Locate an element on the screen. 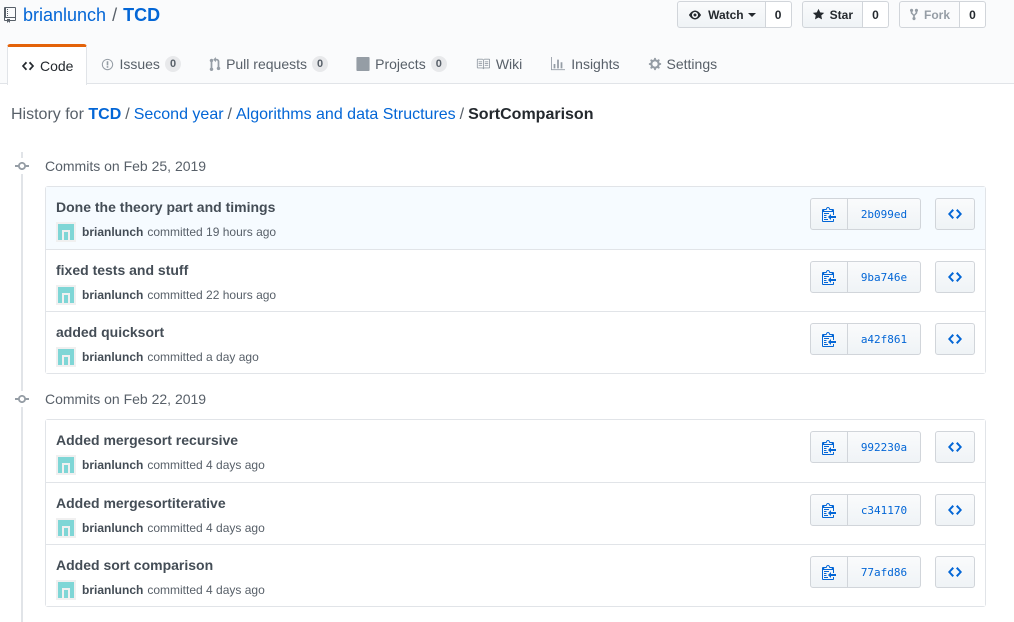 The width and height of the screenshot is (1014, 622). commit-message-link: Added mergesortiterative is located at coordinates (141, 503).